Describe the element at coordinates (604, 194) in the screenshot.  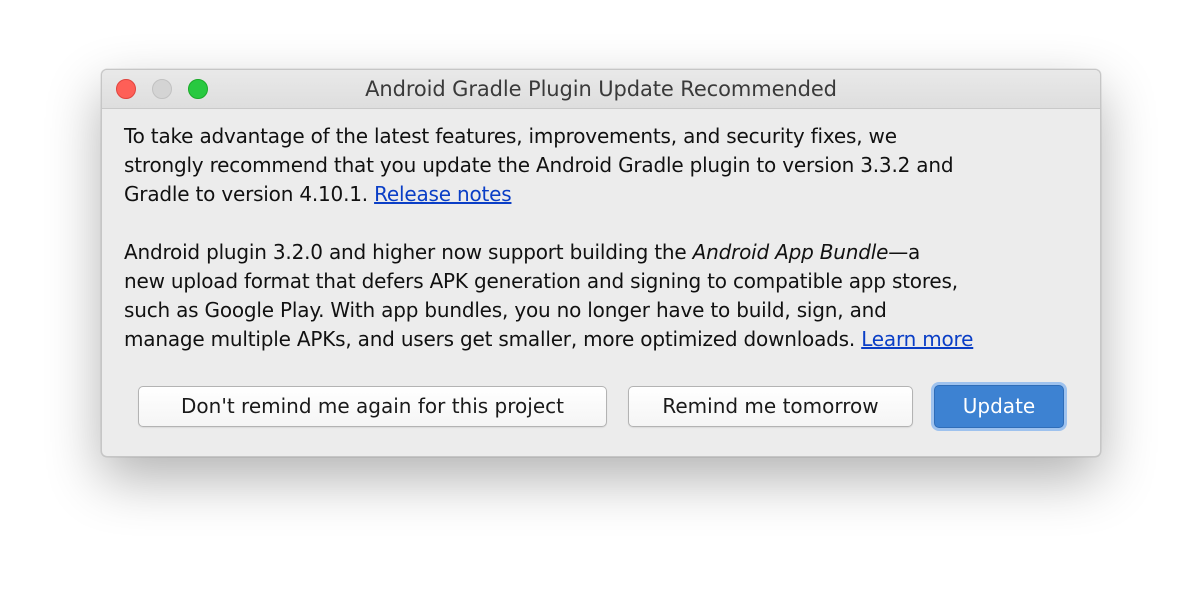
I see `message-line: Gradle to version 4.10.1. Release notes` at that location.